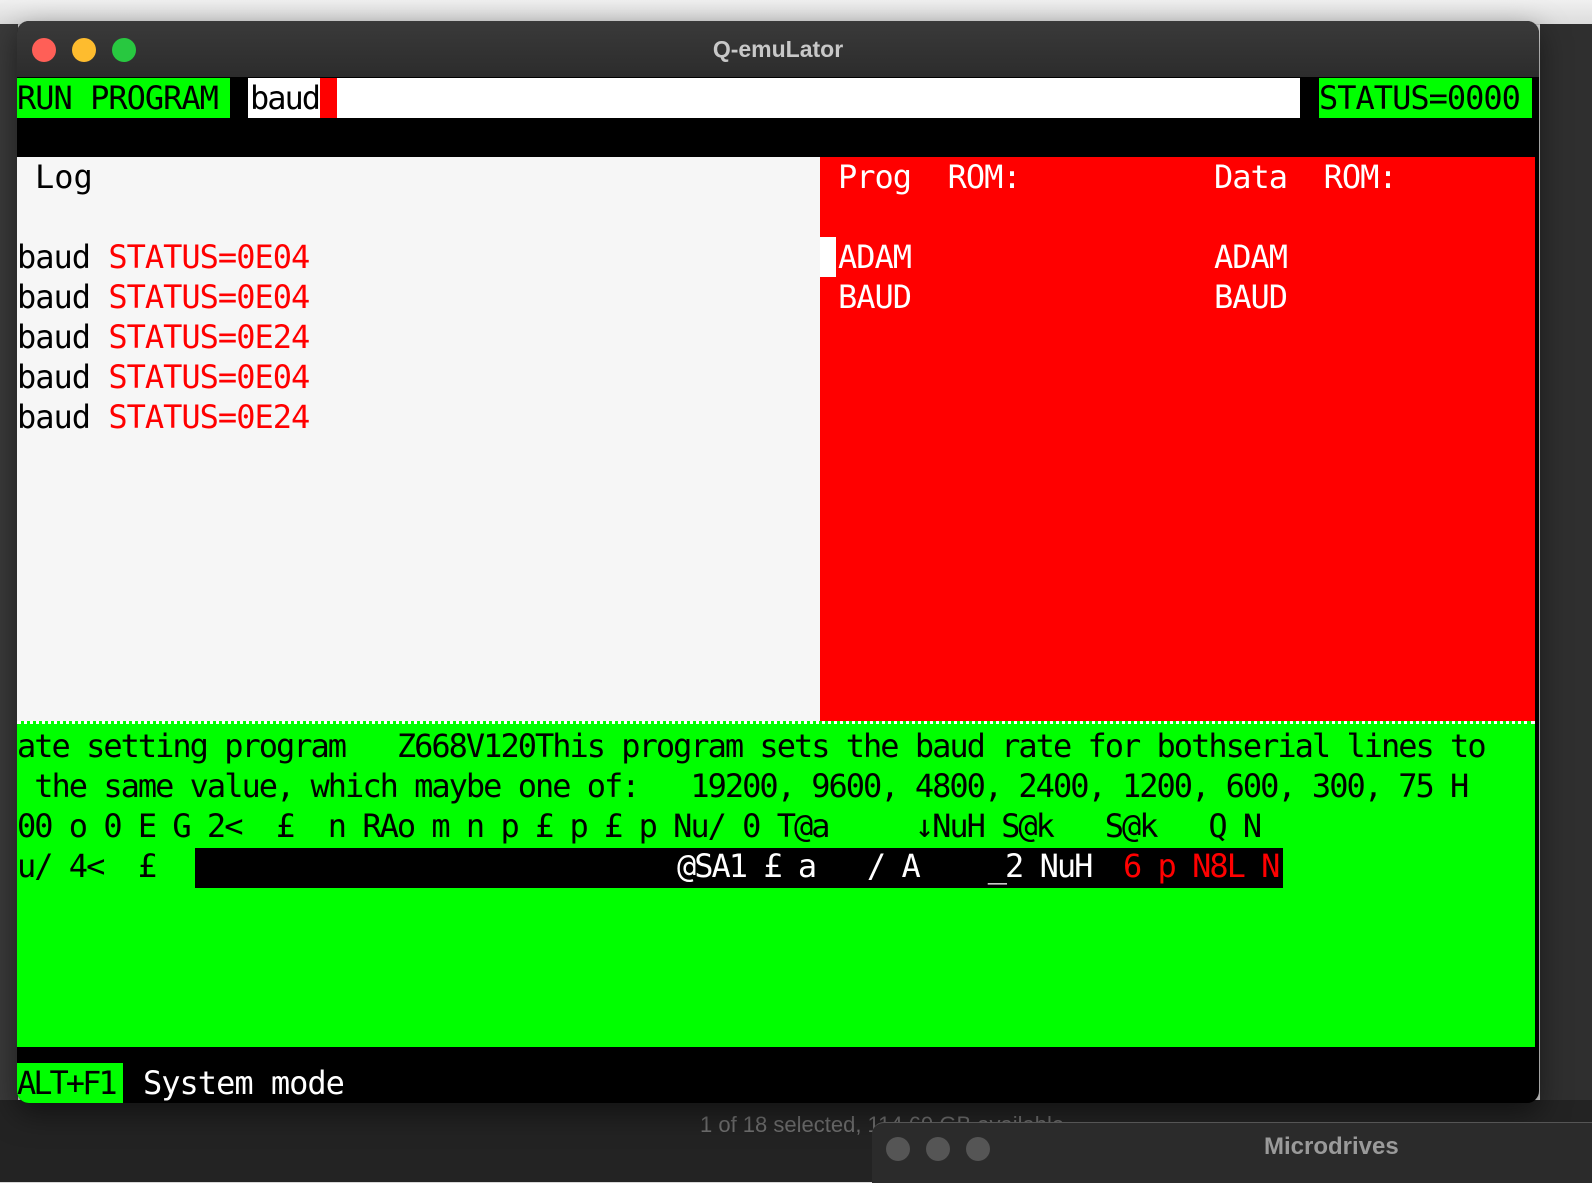 This screenshot has height=1183, width=1592. I want to click on prog-rom-item: ADAM, so click(875, 257).